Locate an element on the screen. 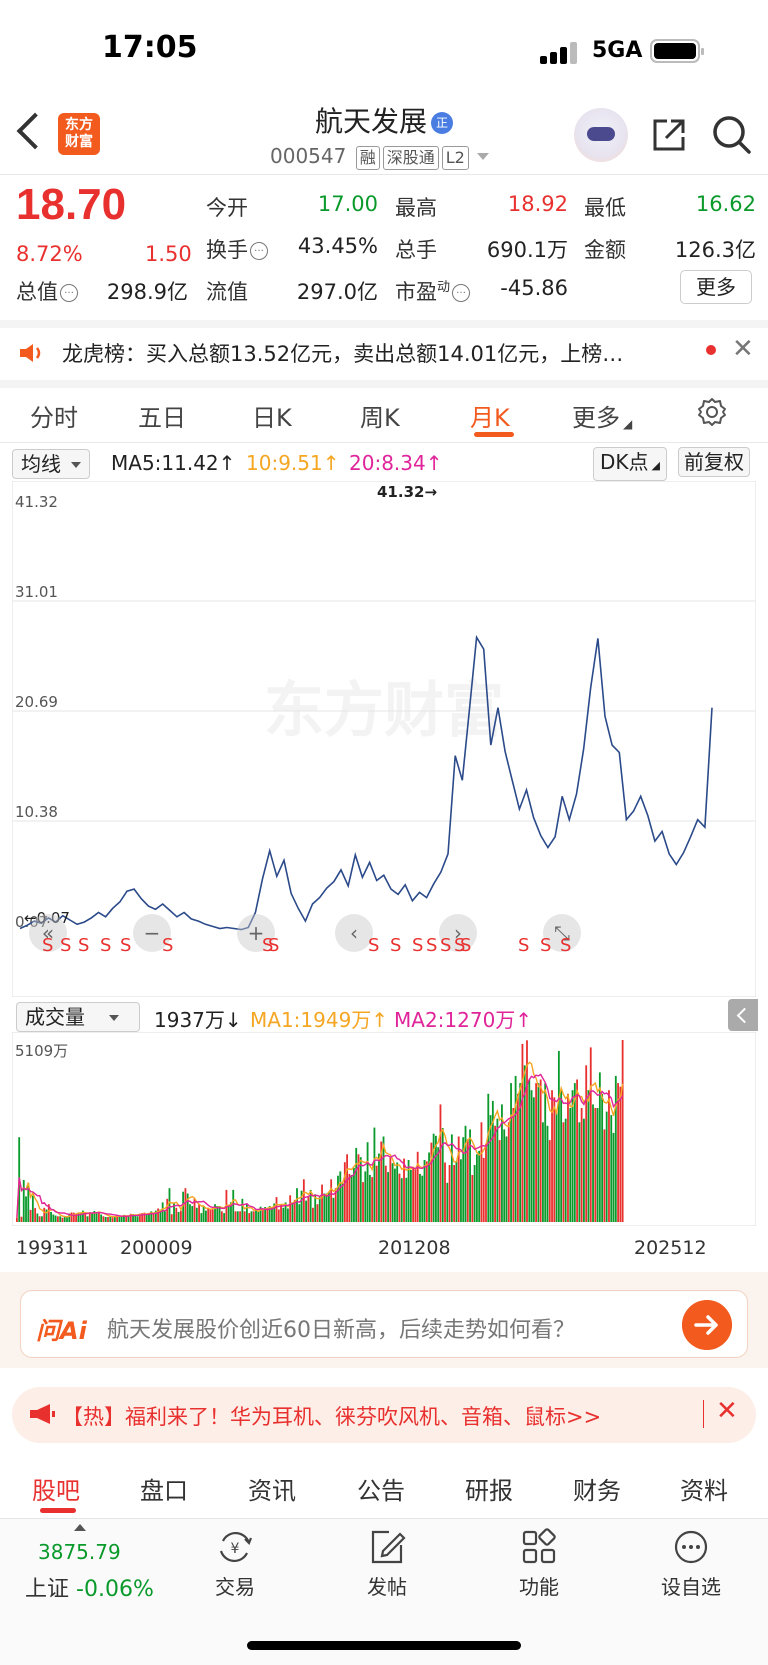  unread-dot is located at coordinates (711, 350).